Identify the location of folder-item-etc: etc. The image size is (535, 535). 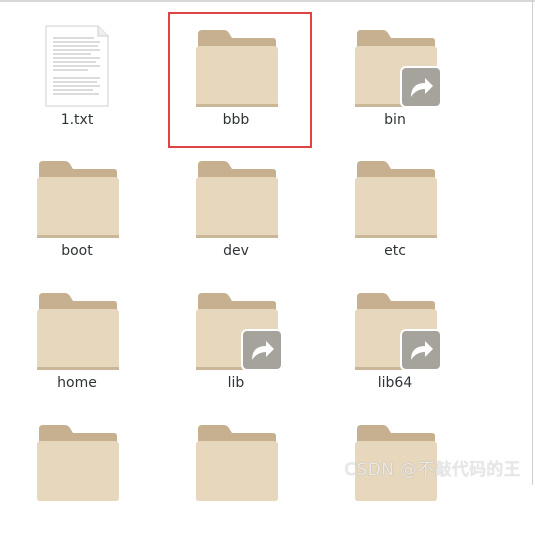
(395, 206).